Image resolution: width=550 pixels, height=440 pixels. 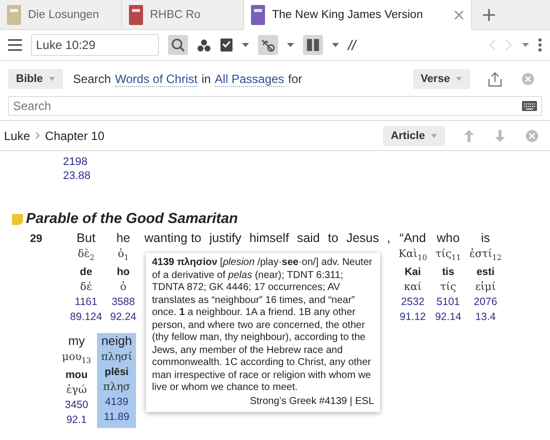 What do you see at coordinates (540, 45) in the screenshot?
I see `more-icon` at bounding box center [540, 45].